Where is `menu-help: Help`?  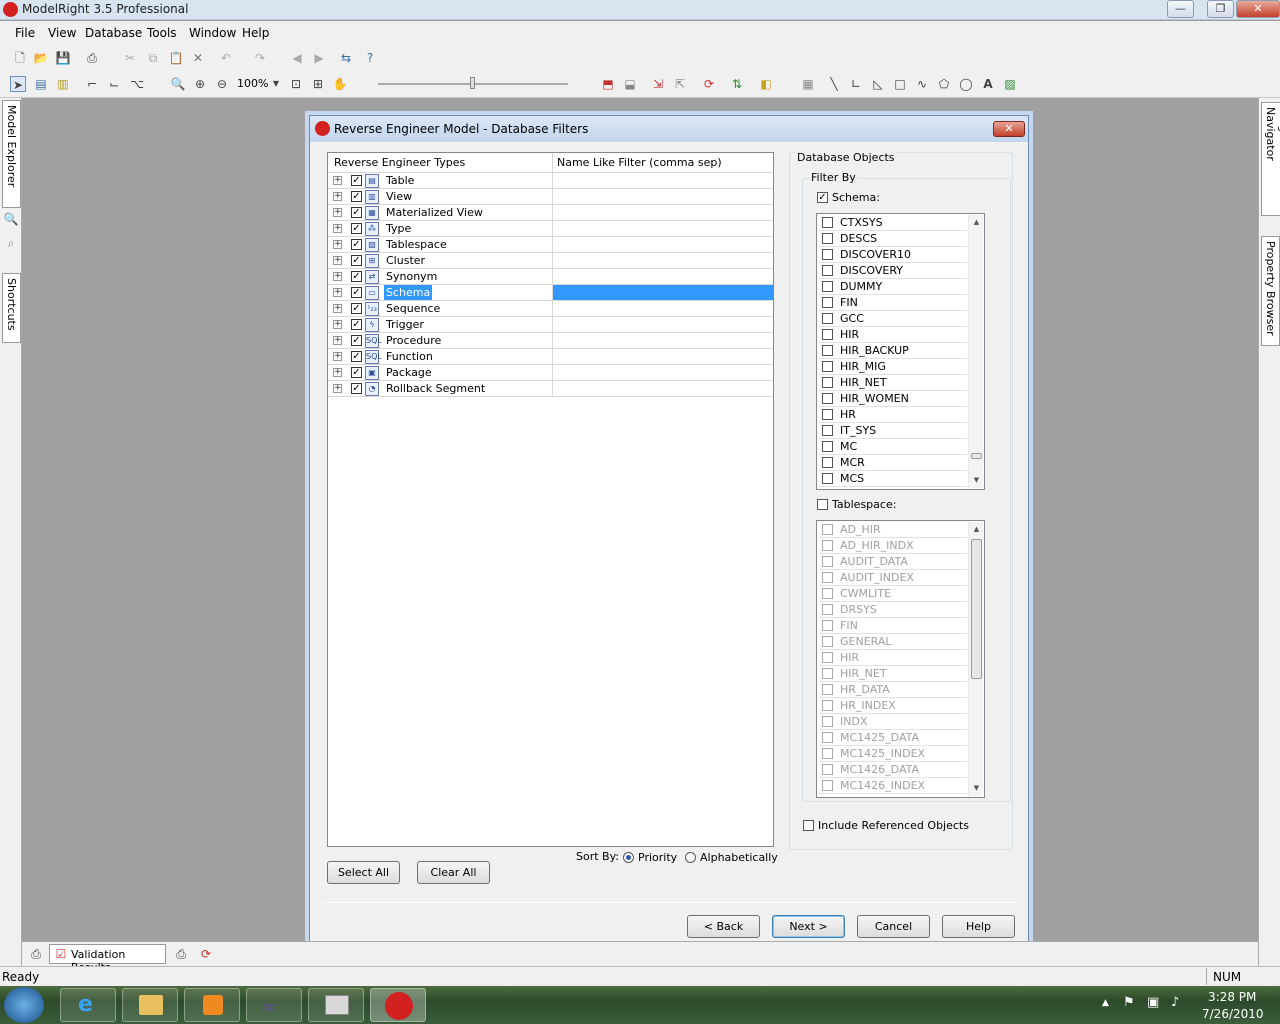 menu-help: Help is located at coordinates (255, 33).